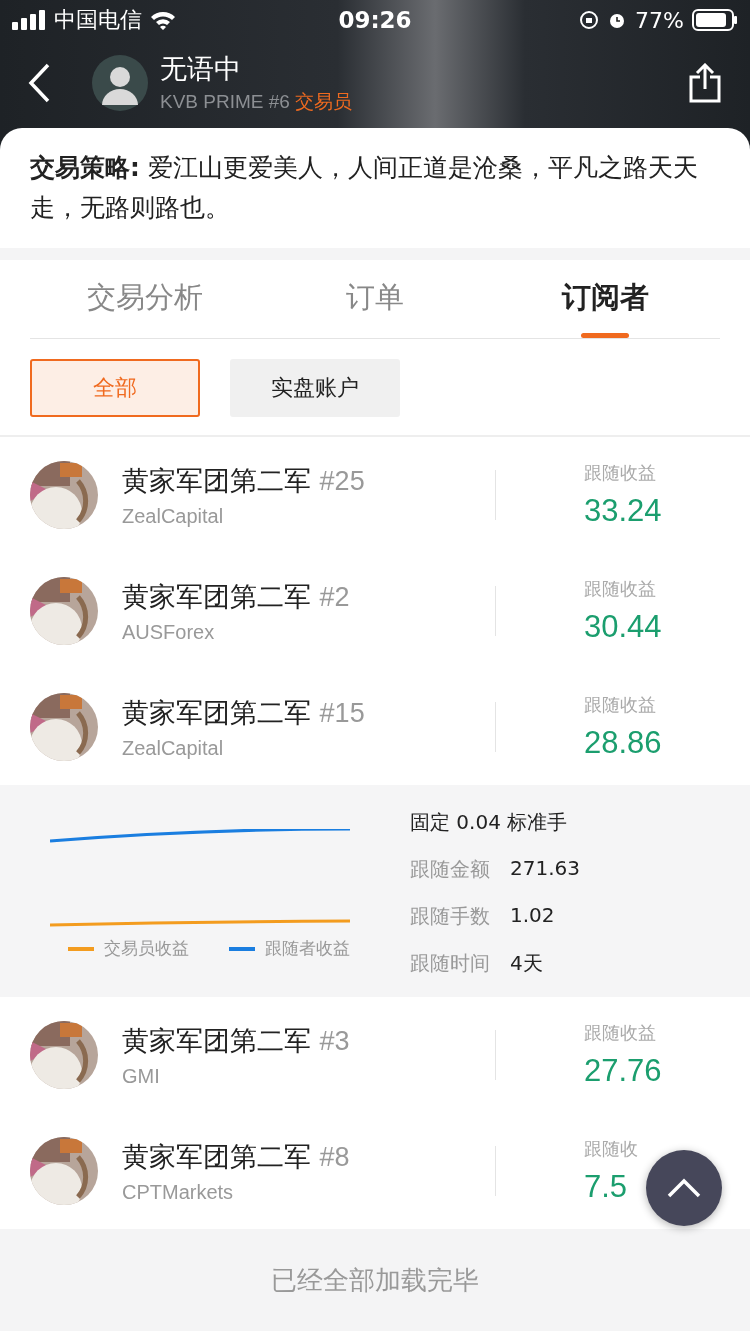  Describe the element at coordinates (364, 188) in the screenshot. I see `strategy-text: 交易策略: 爱江山更爱美人，人间正道是沧桑，平凡之路天天走，无路则路也。` at that location.